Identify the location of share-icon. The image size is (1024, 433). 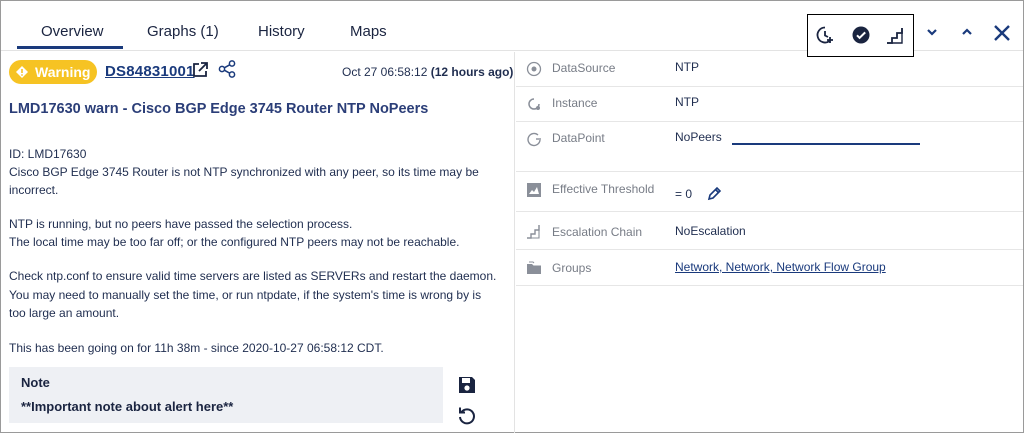
(227, 69).